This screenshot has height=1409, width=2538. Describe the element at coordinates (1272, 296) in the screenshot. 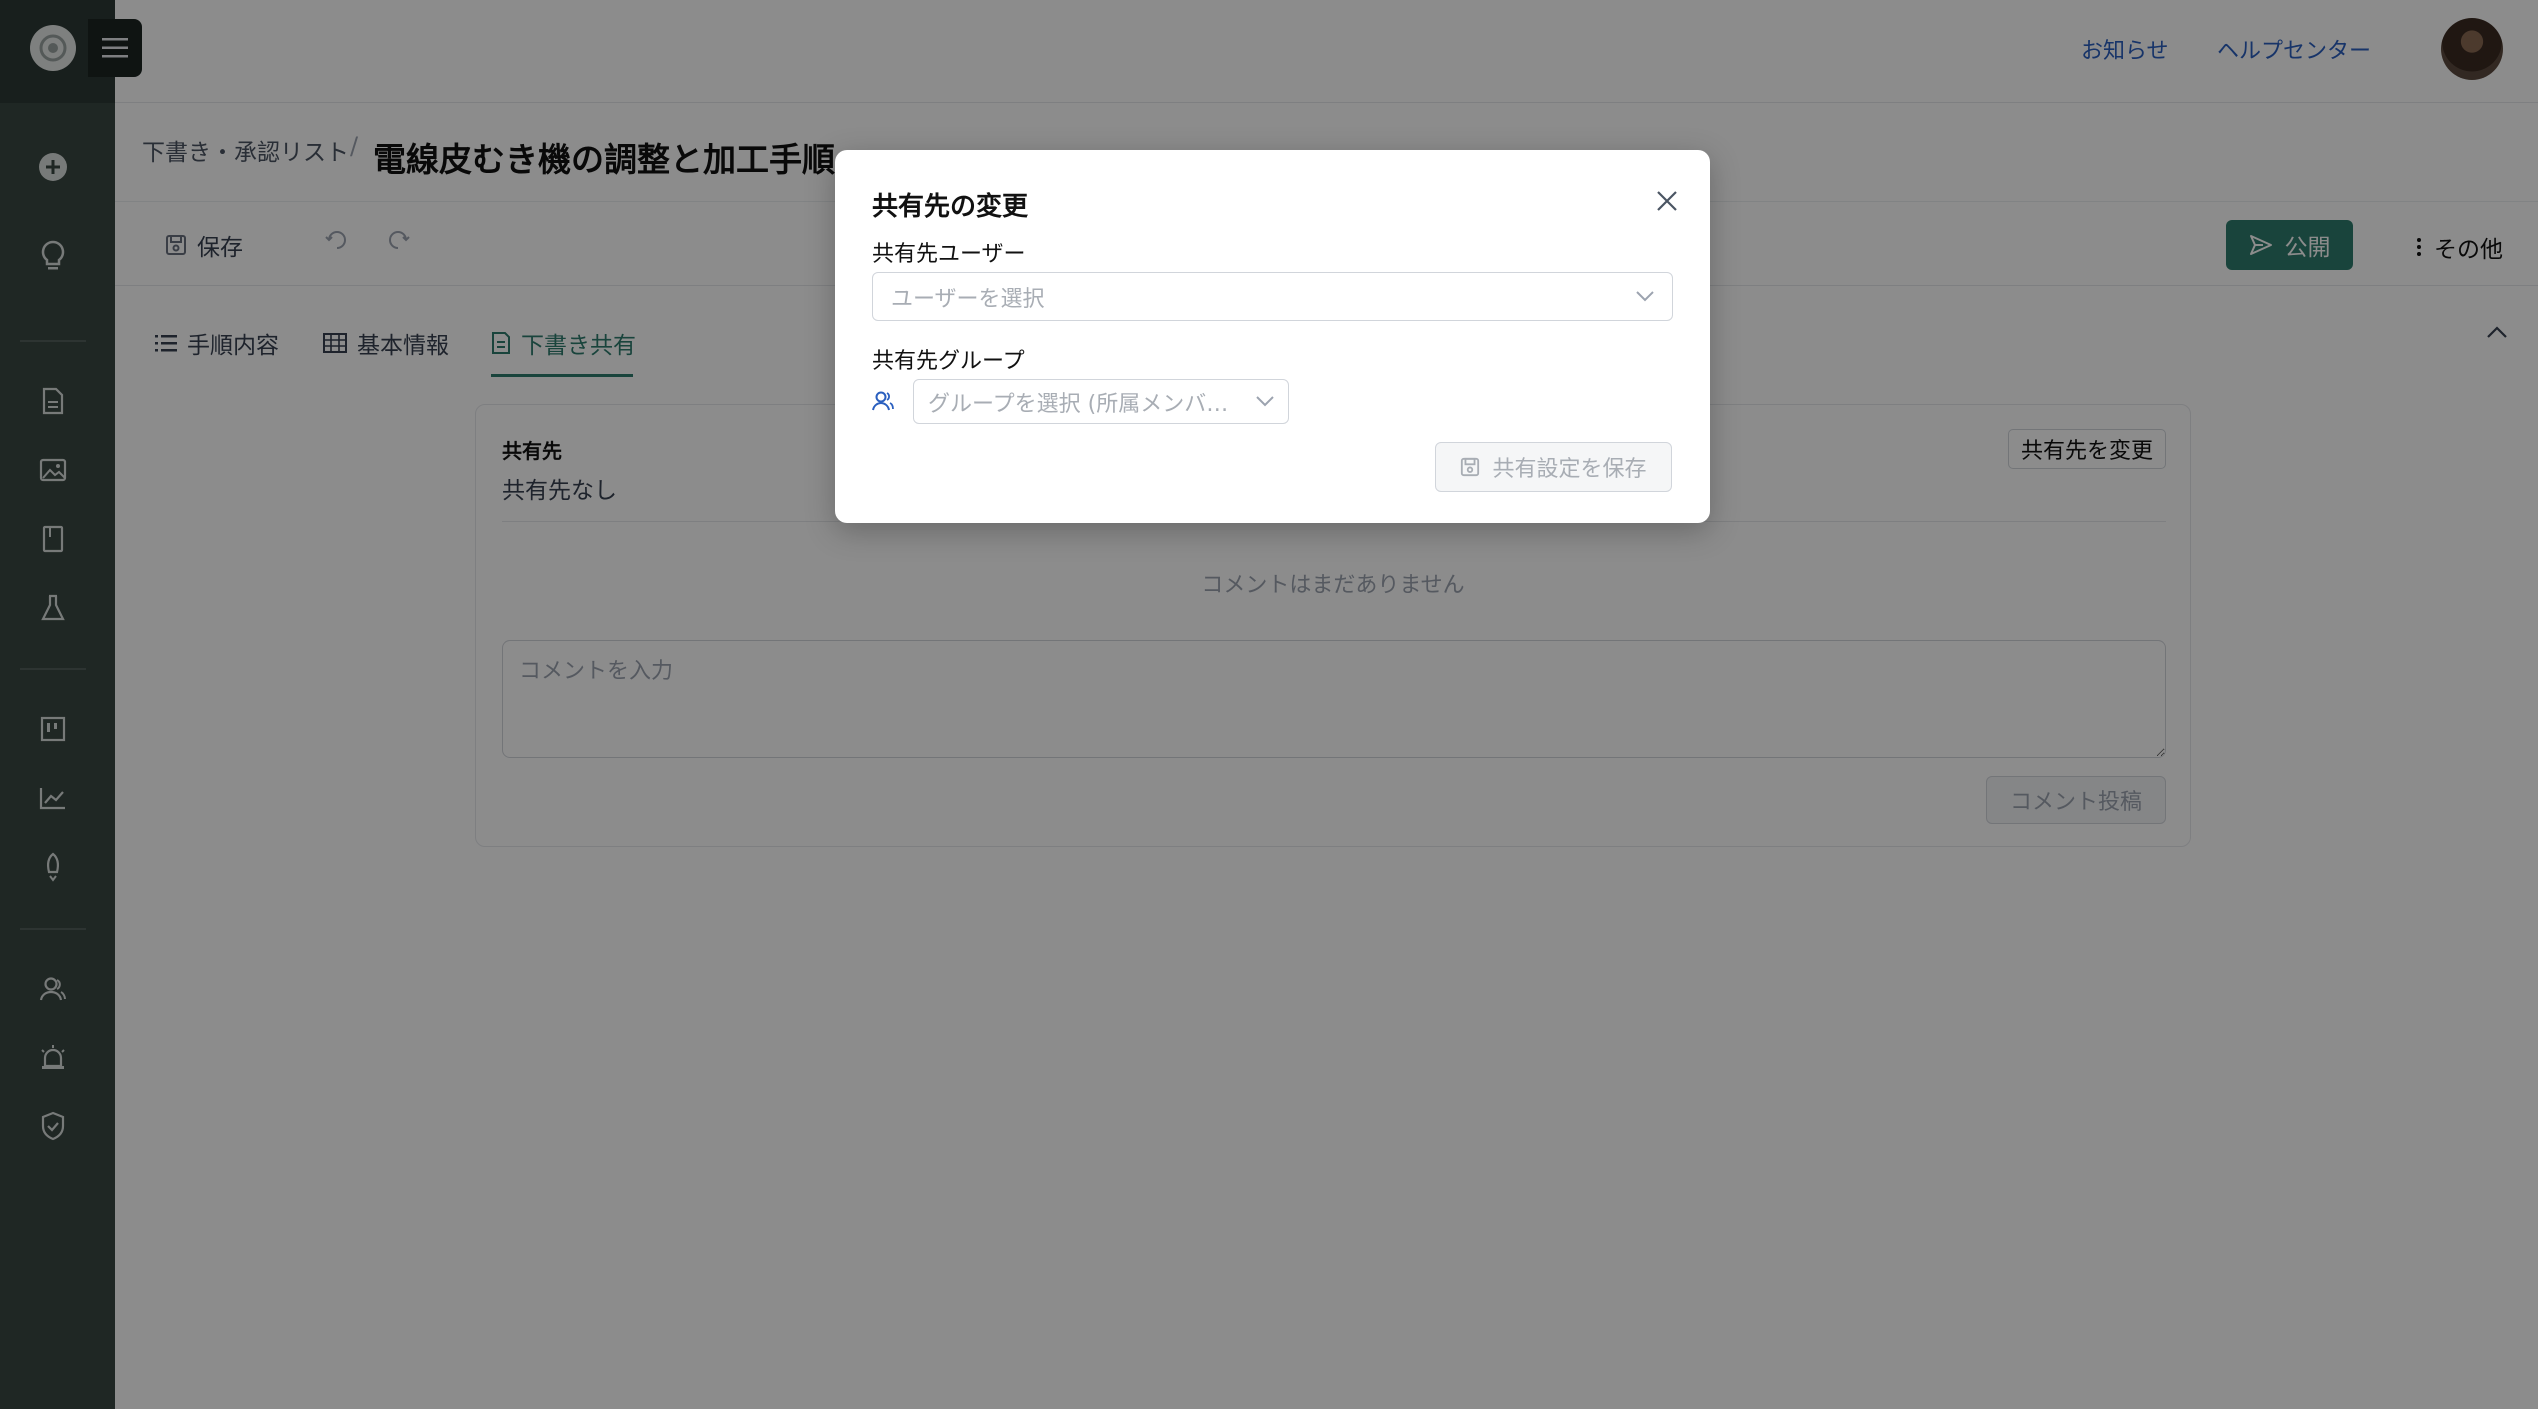

I see `share-user-select: ユーザーを選択` at that location.